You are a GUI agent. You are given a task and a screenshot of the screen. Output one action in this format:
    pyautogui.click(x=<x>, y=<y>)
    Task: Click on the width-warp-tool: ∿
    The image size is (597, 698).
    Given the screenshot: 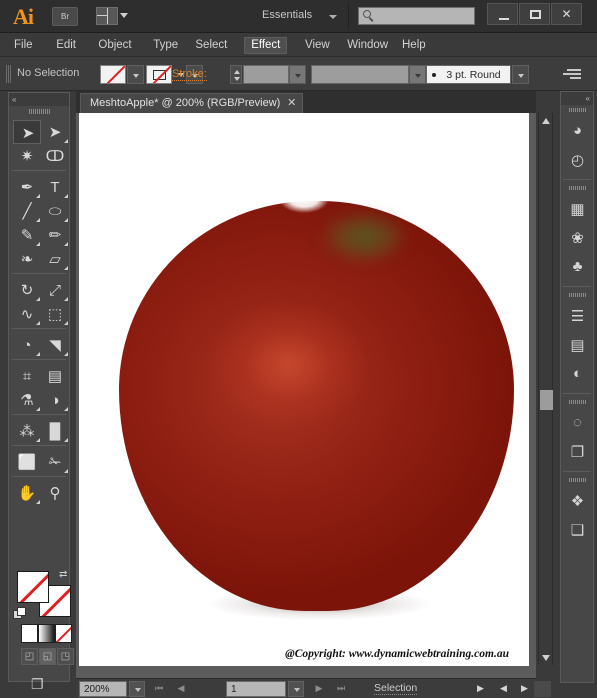 What is the action you would take?
    pyautogui.click(x=27, y=314)
    